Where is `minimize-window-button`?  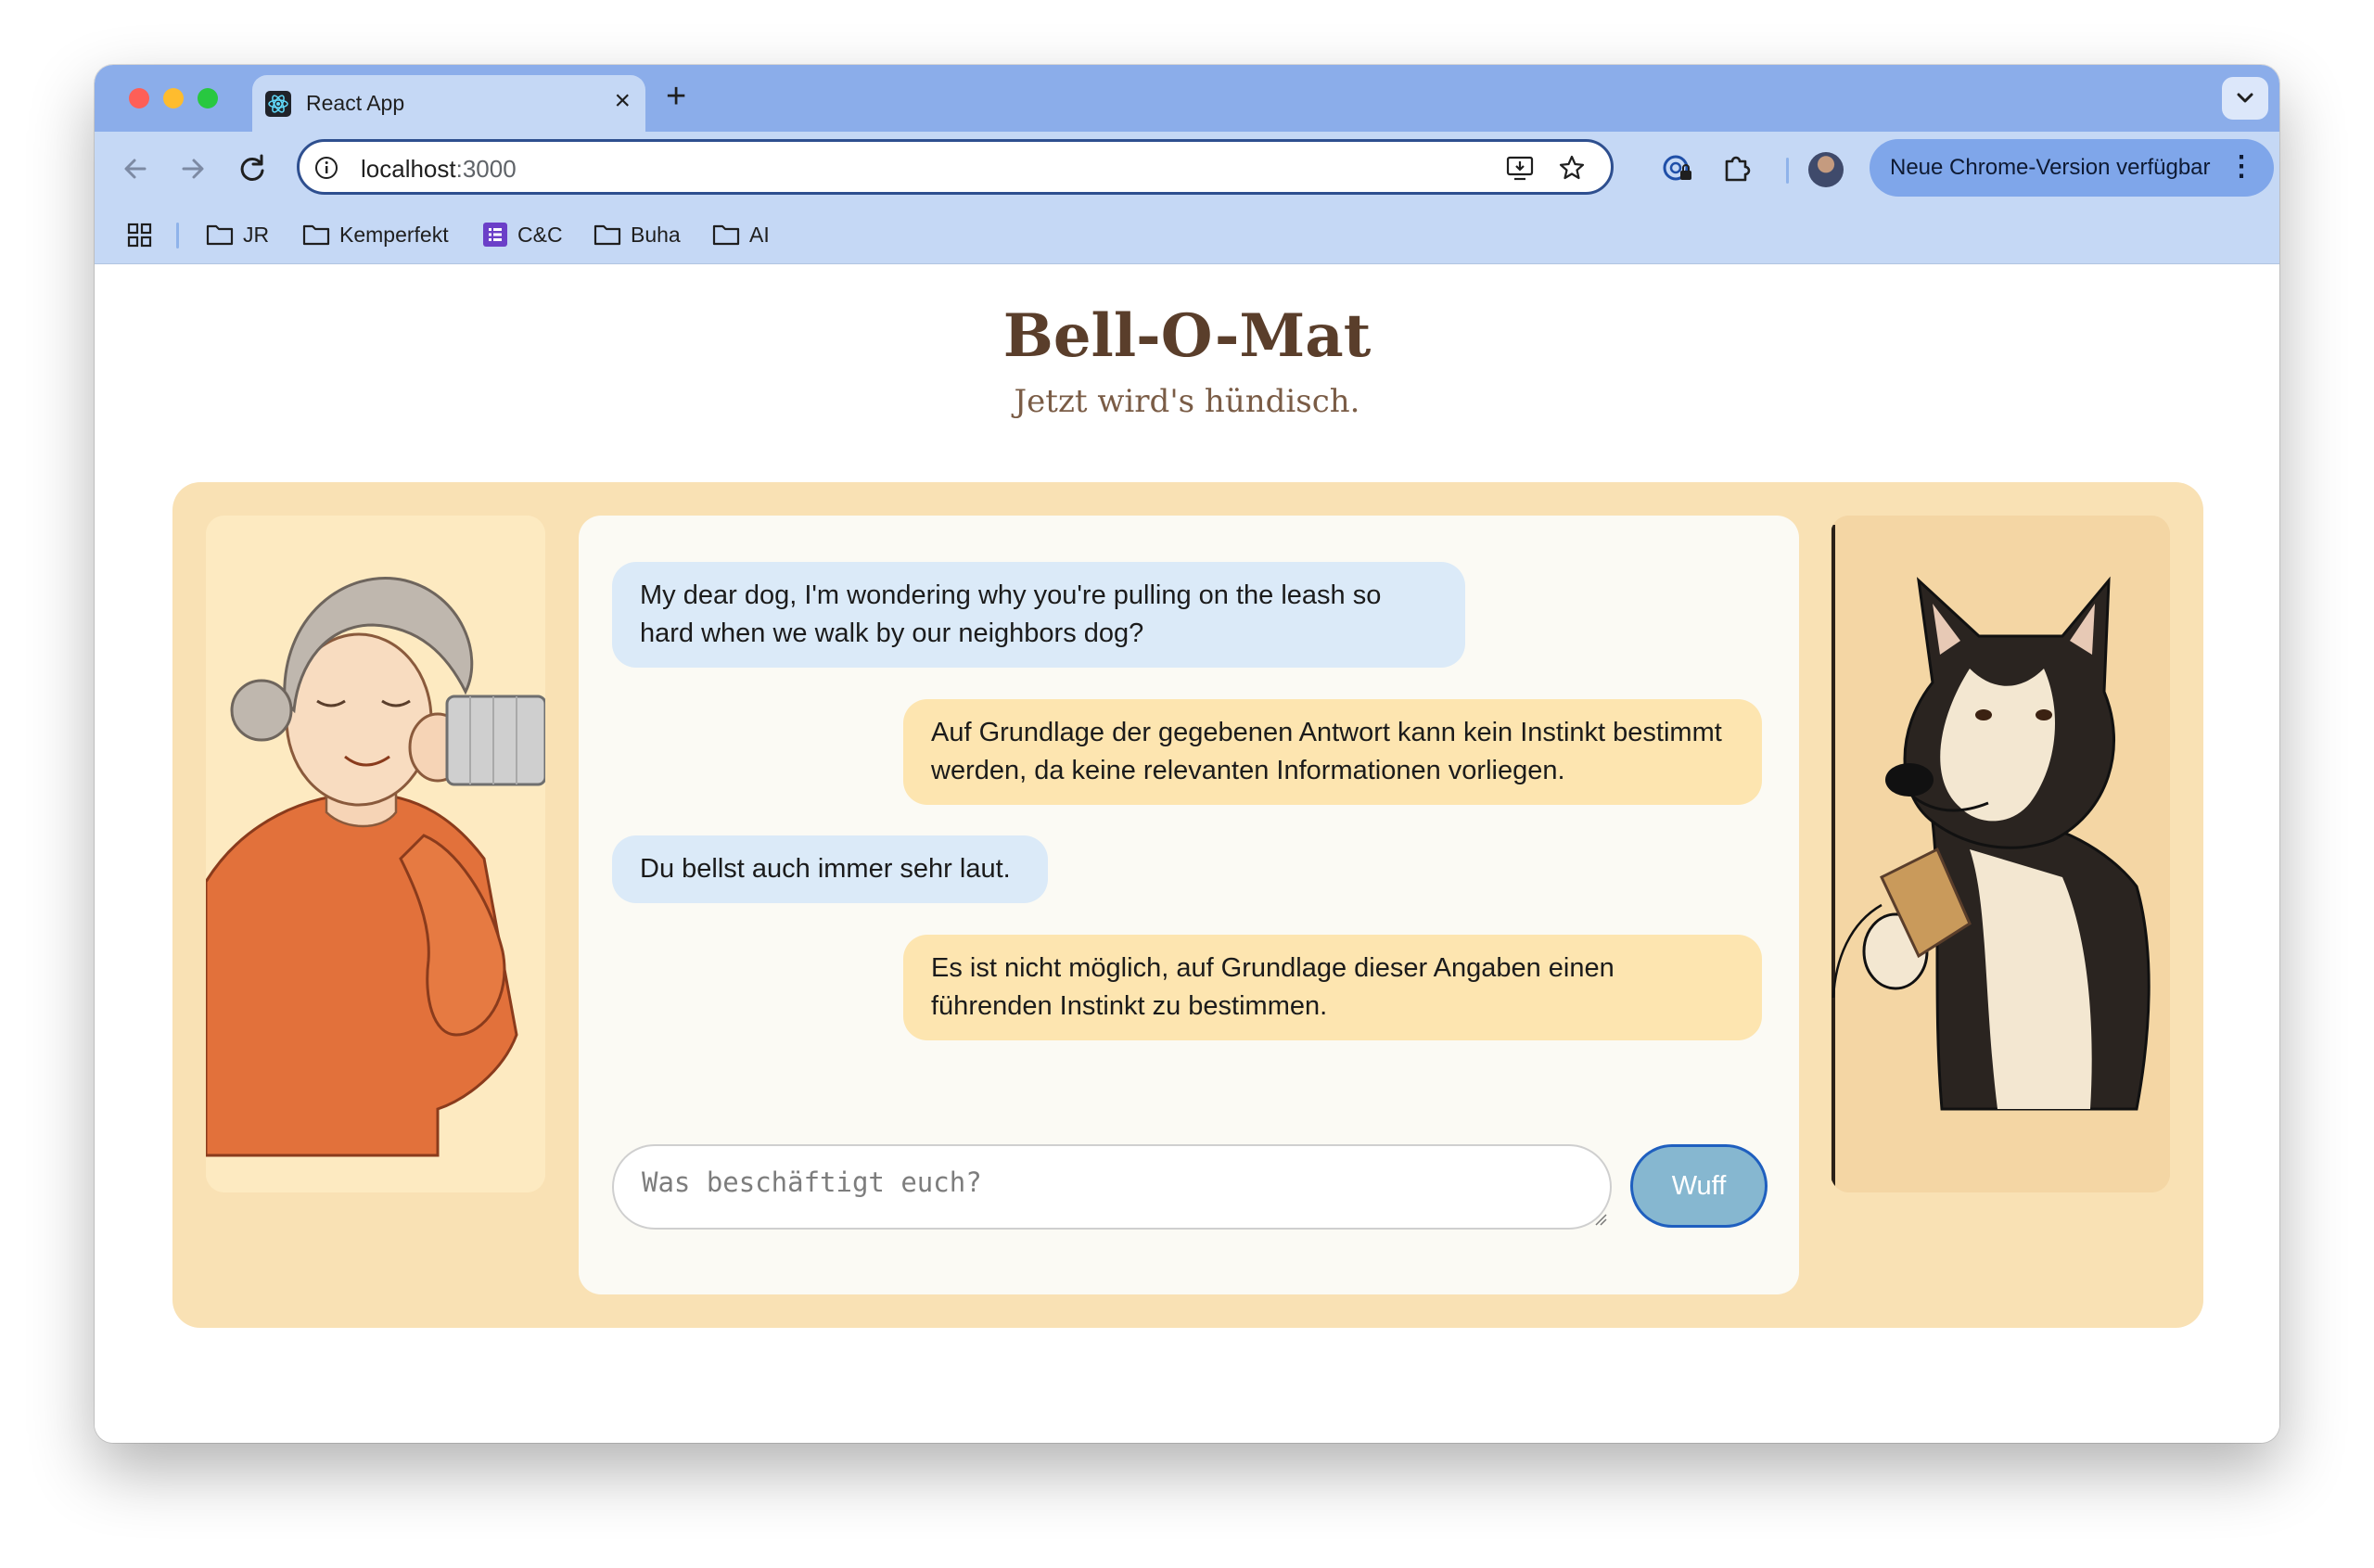 minimize-window-button is located at coordinates (173, 98).